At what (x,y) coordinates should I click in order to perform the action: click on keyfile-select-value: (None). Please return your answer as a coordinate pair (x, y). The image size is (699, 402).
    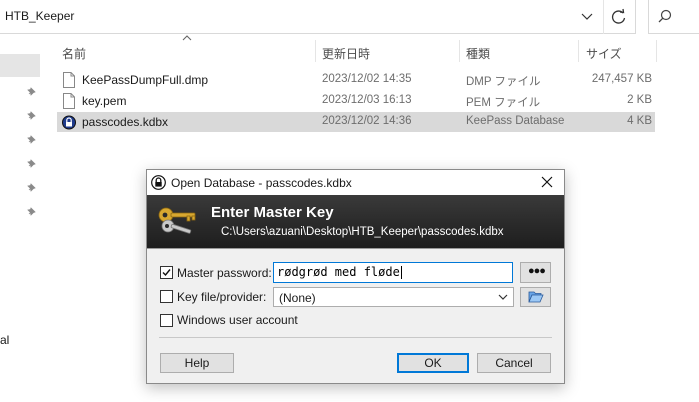
    Looking at the image, I should click on (297, 298).